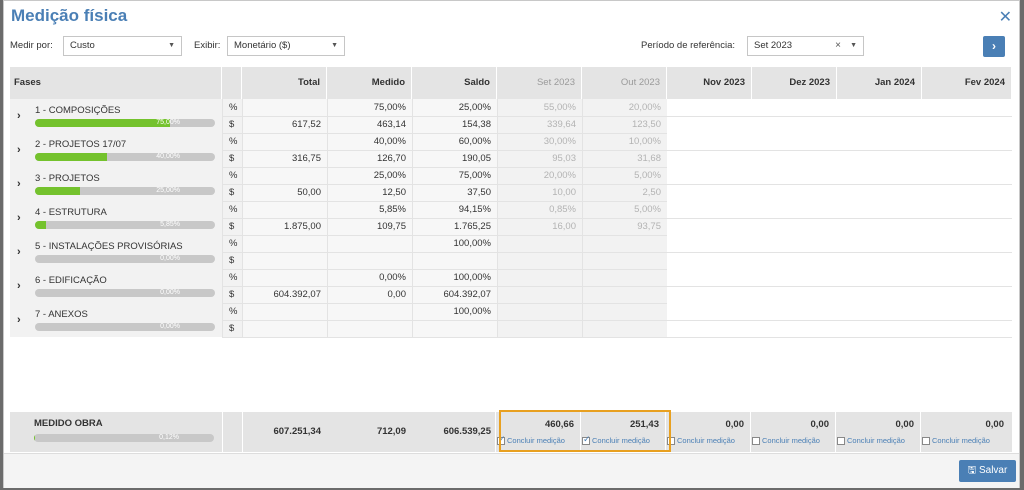 This screenshot has height=490, width=1024. I want to click on table-cell: 126,70, so click(391, 158).